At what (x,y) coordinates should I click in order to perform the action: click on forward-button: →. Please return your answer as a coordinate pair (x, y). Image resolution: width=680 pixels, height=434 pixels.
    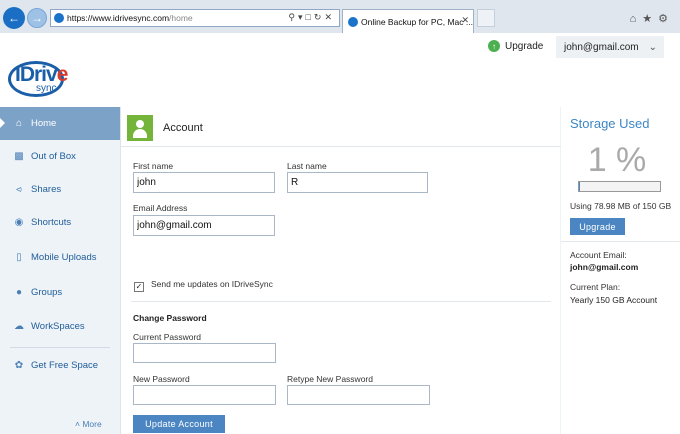
    Looking at the image, I should click on (37, 18).